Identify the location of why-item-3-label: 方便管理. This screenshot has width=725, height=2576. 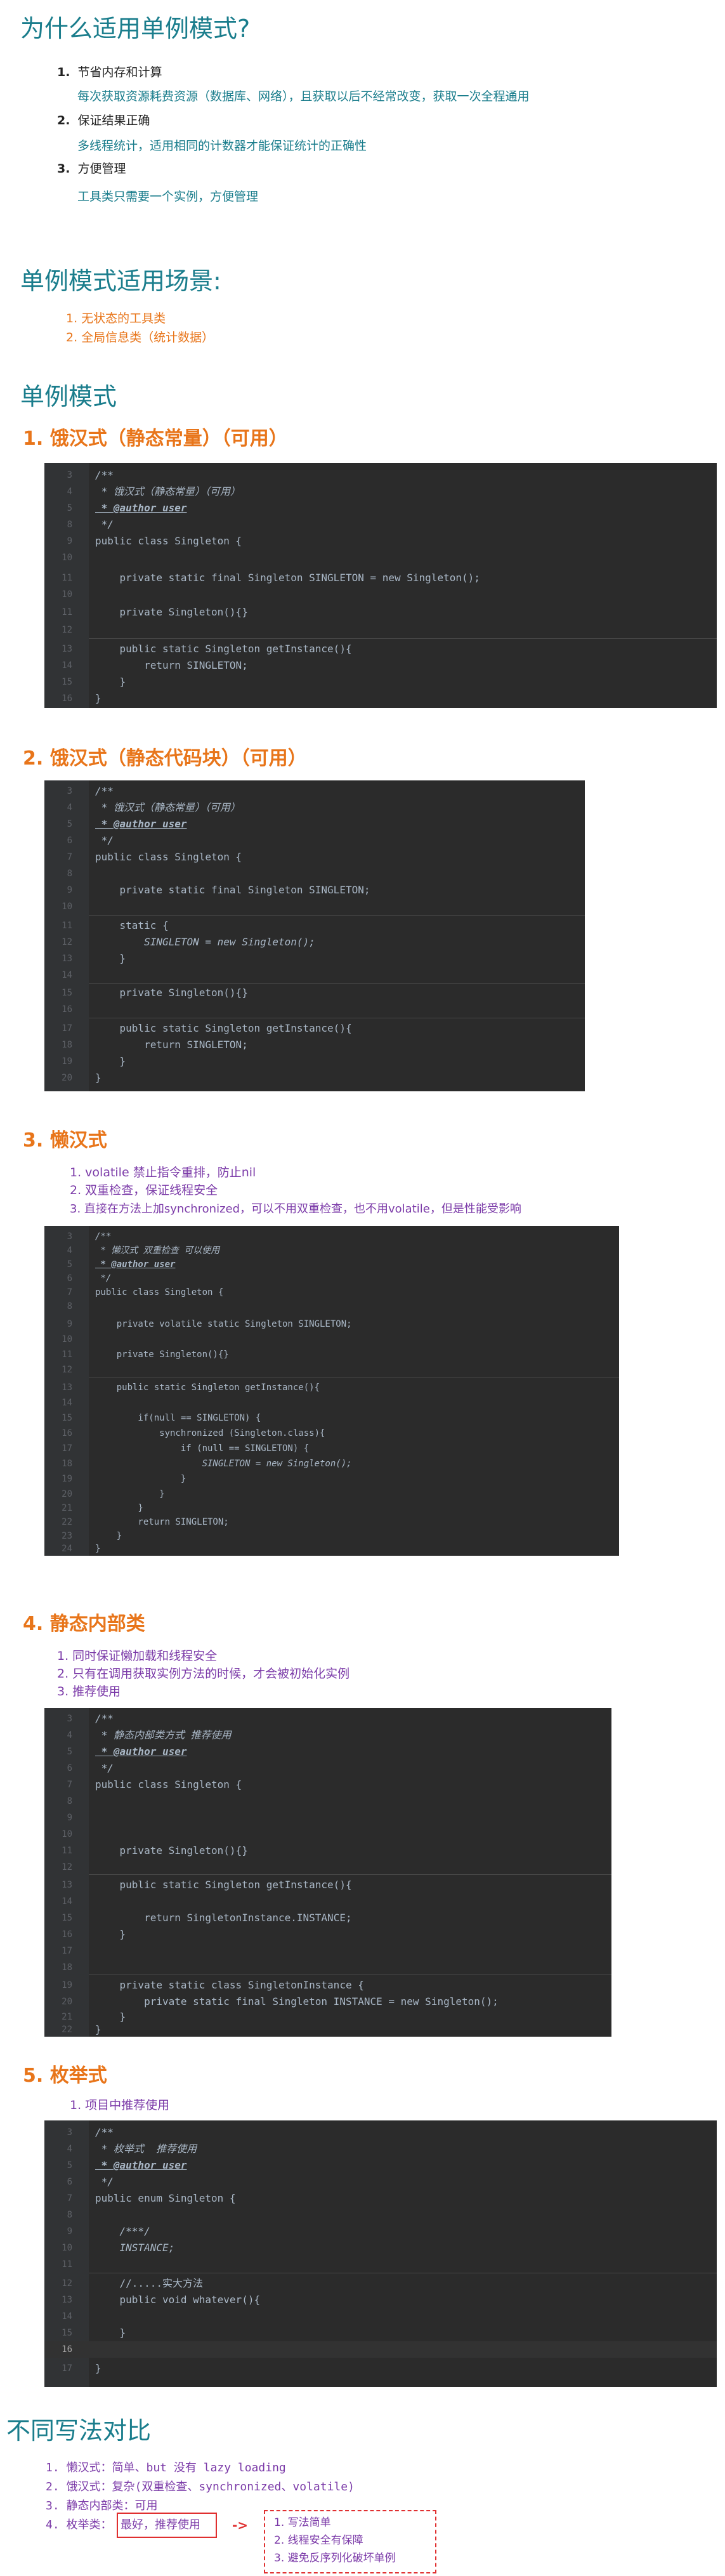
(101, 169).